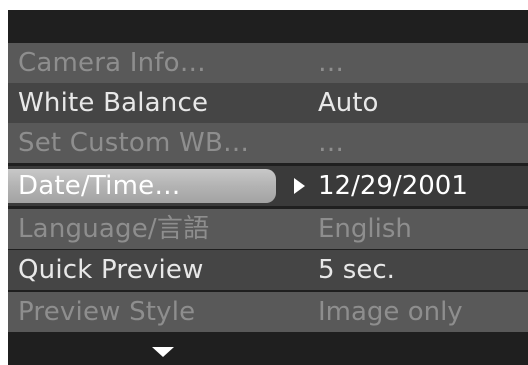  What do you see at coordinates (268, 103) in the screenshot?
I see `menu-item-white-balance: White Balance Auto` at bounding box center [268, 103].